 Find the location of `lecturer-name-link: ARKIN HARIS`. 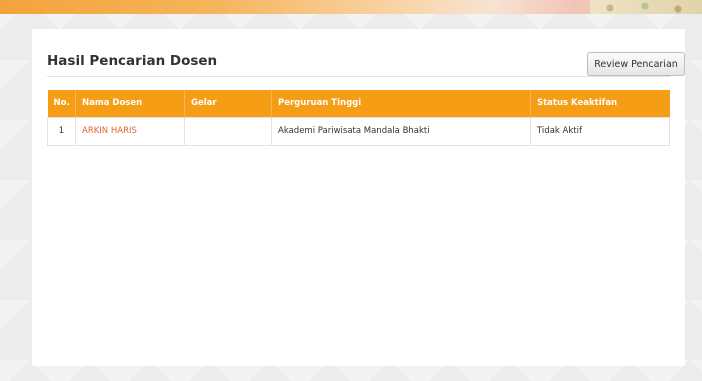

lecturer-name-link: ARKIN HARIS is located at coordinates (109, 131).